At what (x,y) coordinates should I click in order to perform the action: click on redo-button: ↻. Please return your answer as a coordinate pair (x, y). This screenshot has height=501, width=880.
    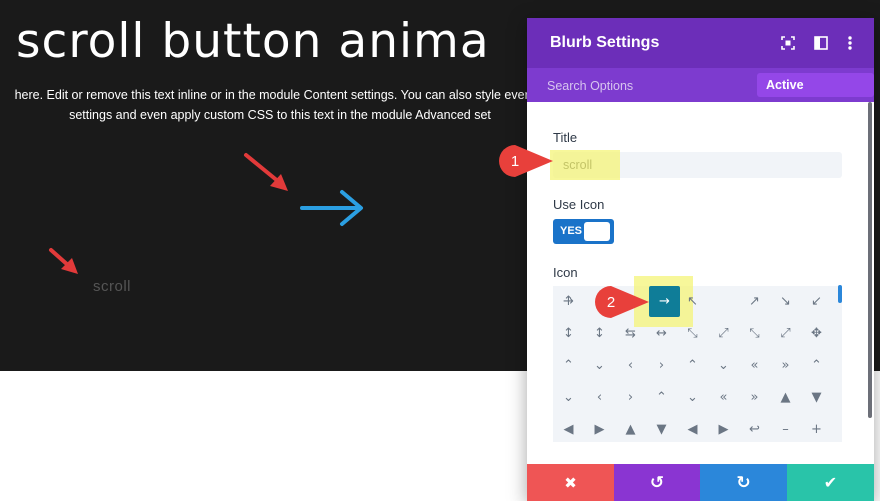
    Looking at the image, I should click on (743, 482).